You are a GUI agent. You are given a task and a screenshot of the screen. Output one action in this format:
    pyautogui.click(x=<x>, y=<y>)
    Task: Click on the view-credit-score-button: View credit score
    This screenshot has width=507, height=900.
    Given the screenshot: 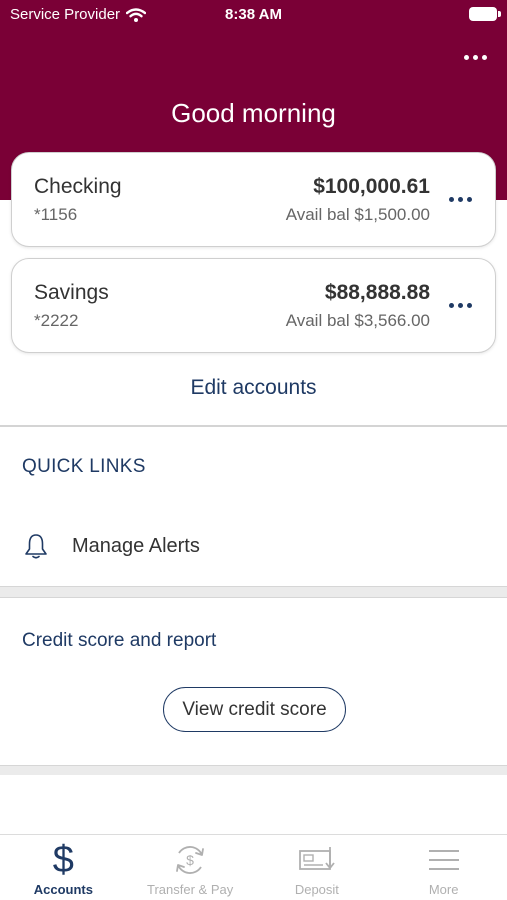 What is the action you would take?
    pyautogui.click(x=254, y=709)
    